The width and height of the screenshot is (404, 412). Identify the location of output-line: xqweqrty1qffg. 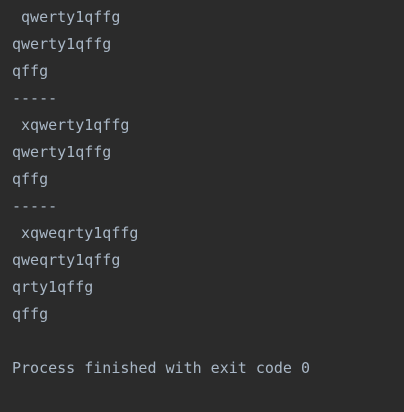
(75, 233).